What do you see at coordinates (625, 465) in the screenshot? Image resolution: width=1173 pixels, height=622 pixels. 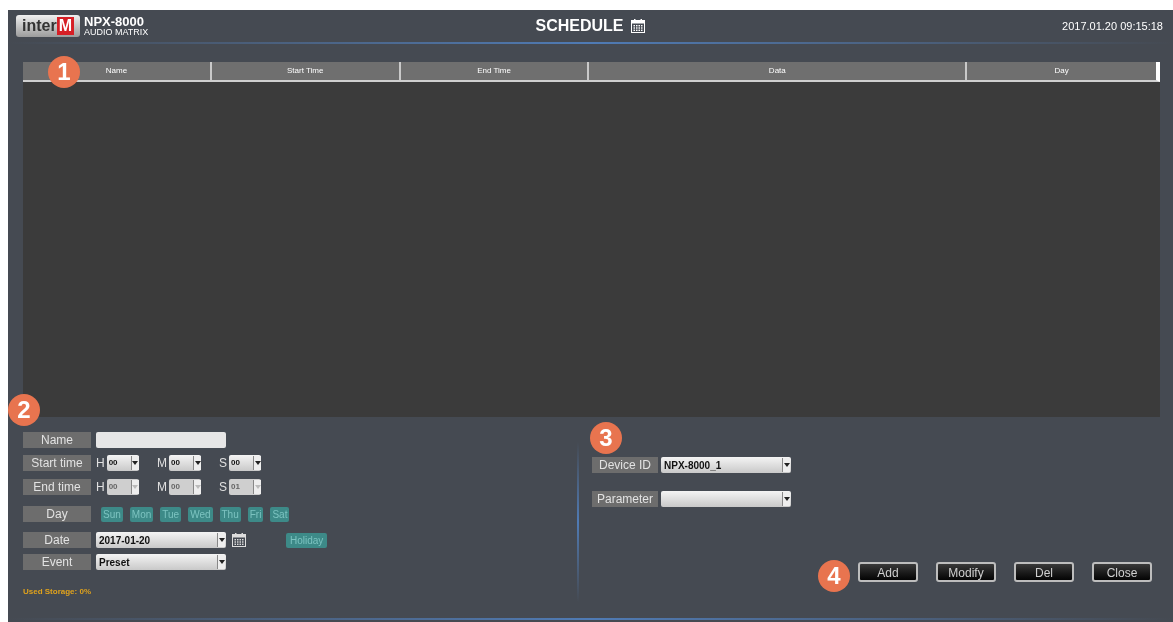 I see `field-label: Device ID` at bounding box center [625, 465].